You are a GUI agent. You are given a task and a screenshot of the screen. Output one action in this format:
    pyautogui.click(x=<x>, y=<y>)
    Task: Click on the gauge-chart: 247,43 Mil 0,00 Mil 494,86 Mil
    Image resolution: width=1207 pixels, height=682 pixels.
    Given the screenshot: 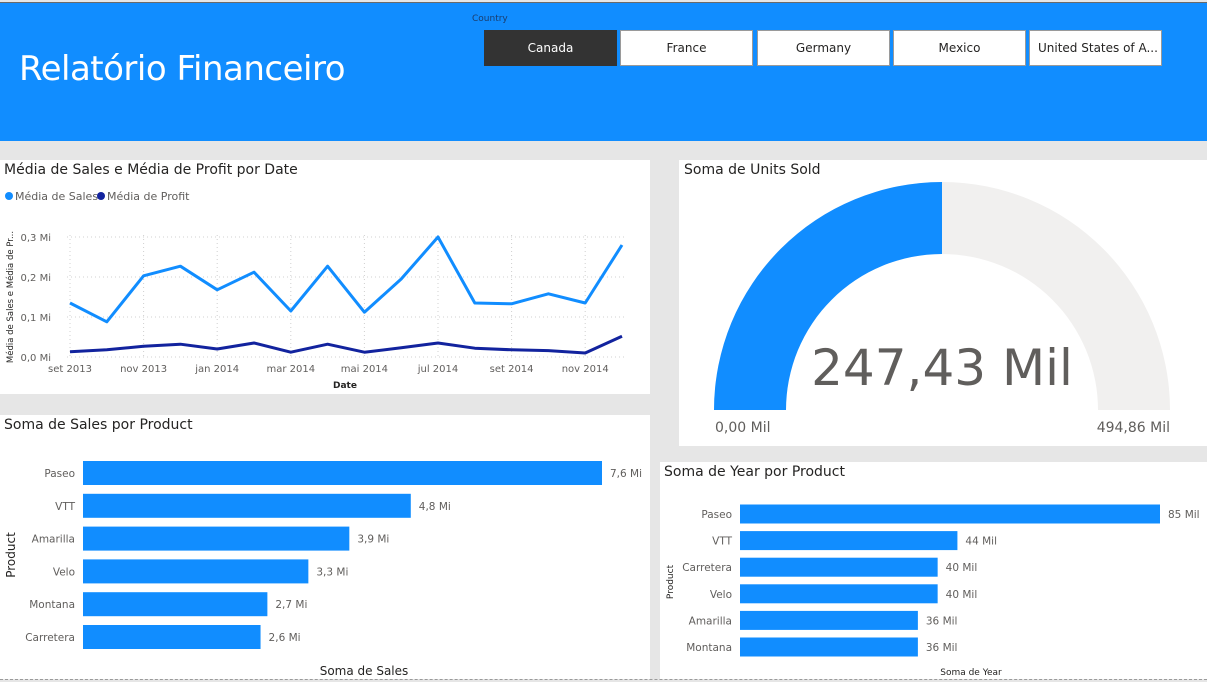 What is the action you would take?
    pyautogui.click(x=942, y=309)
    